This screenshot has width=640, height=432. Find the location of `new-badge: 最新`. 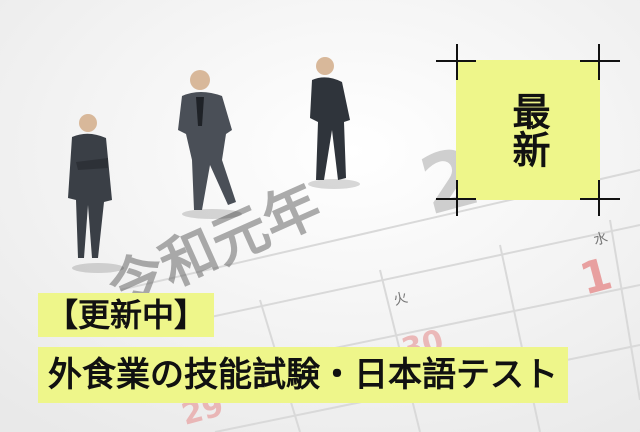

new-badge: 最新 is located at coordinates (528, 130).